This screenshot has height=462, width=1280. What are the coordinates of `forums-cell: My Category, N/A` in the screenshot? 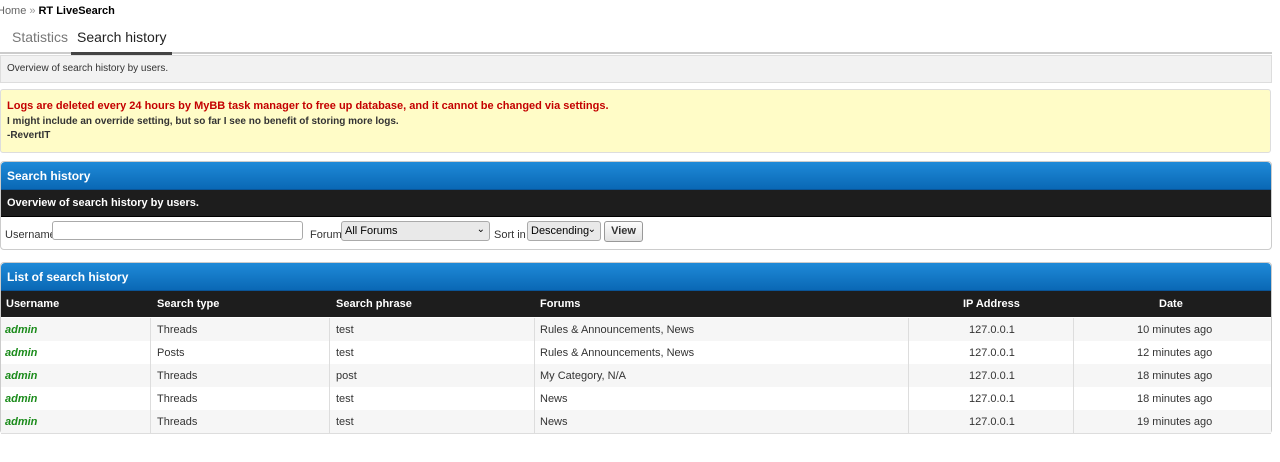 It's located at (583, 376).